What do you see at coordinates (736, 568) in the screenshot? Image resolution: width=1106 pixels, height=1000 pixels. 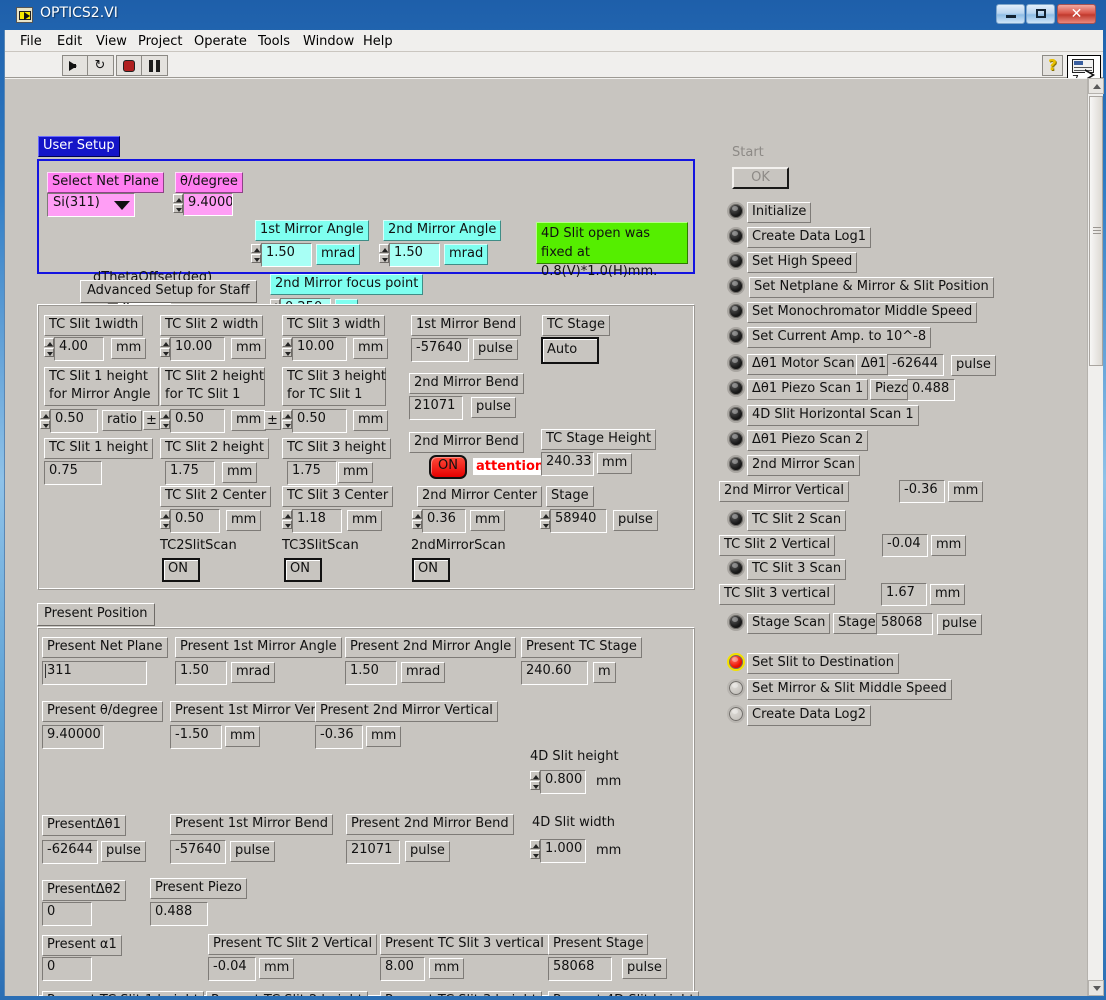 I see `led-tc-slit-3-scan` at bounding box center [736, 568].